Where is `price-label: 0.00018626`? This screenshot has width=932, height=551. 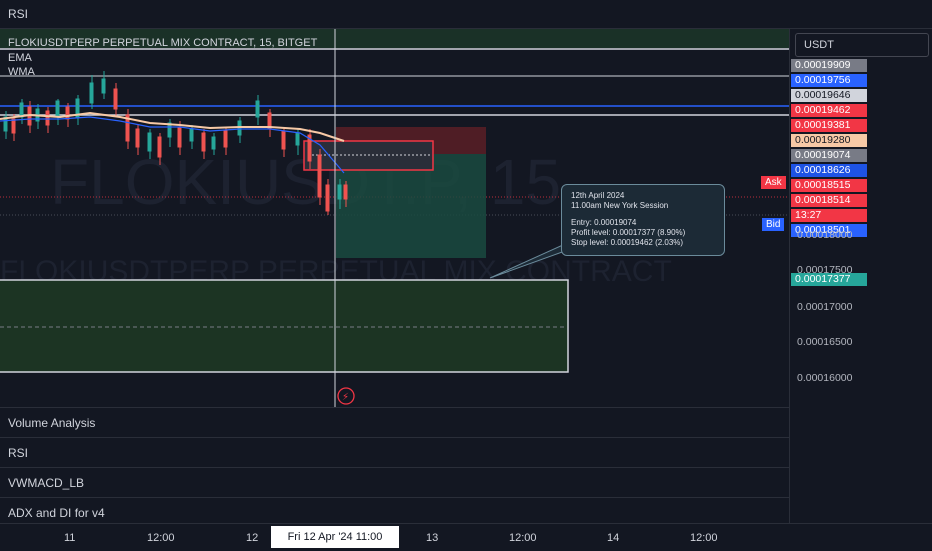
price-label: 0.00018626 is located at coordinates (829, 170).